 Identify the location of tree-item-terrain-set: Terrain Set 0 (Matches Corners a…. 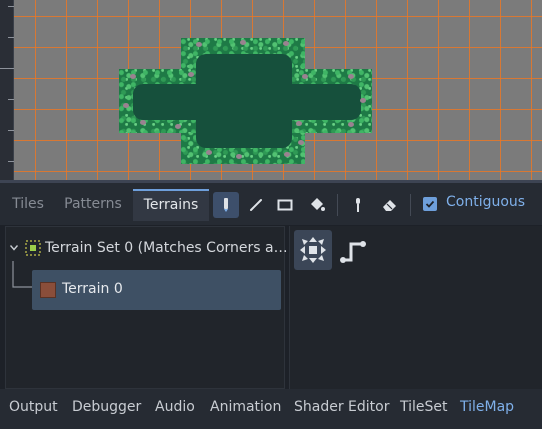
(147, 249).